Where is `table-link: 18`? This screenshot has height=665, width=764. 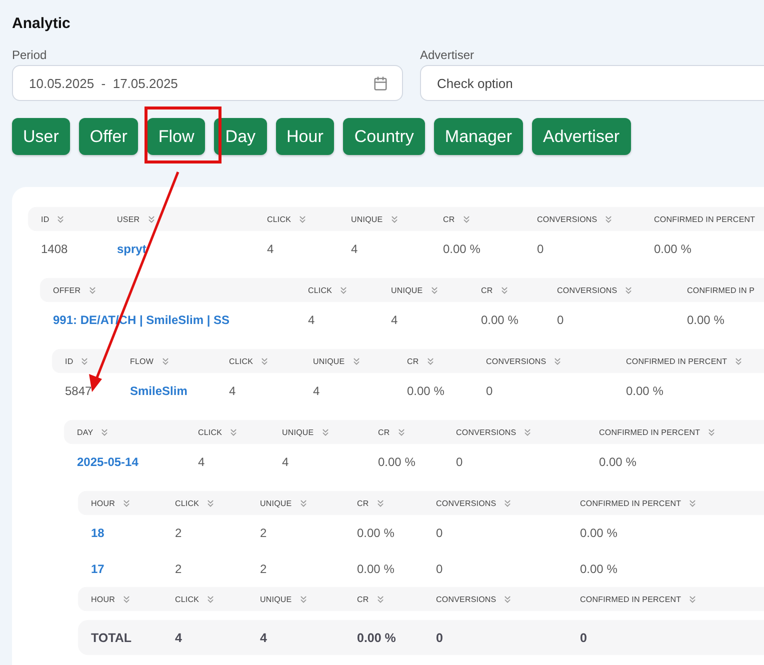 table-link: 18 is located at coordinates (97, 533).